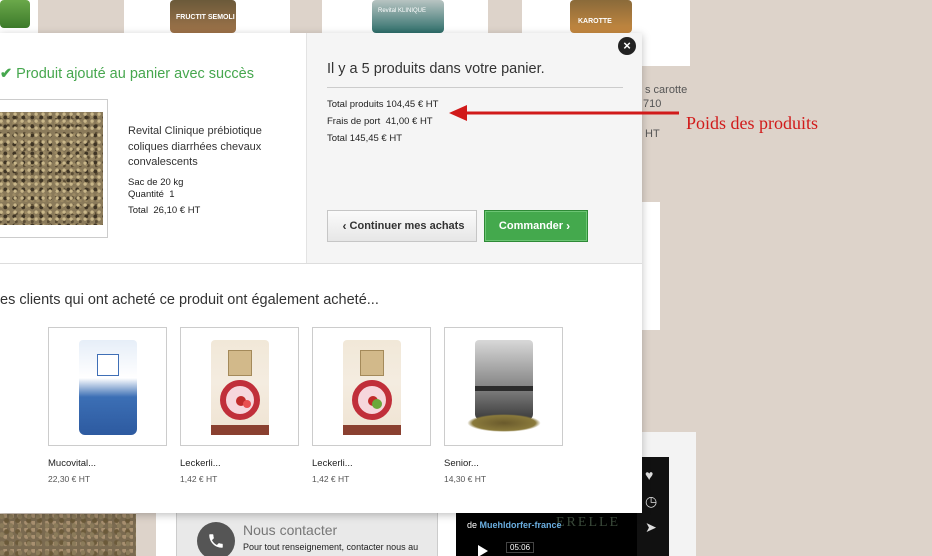  Describe the element at coordinates (376, 138) in the screenshot. I see `cart-total-value: 145,45 € HT` at that location.